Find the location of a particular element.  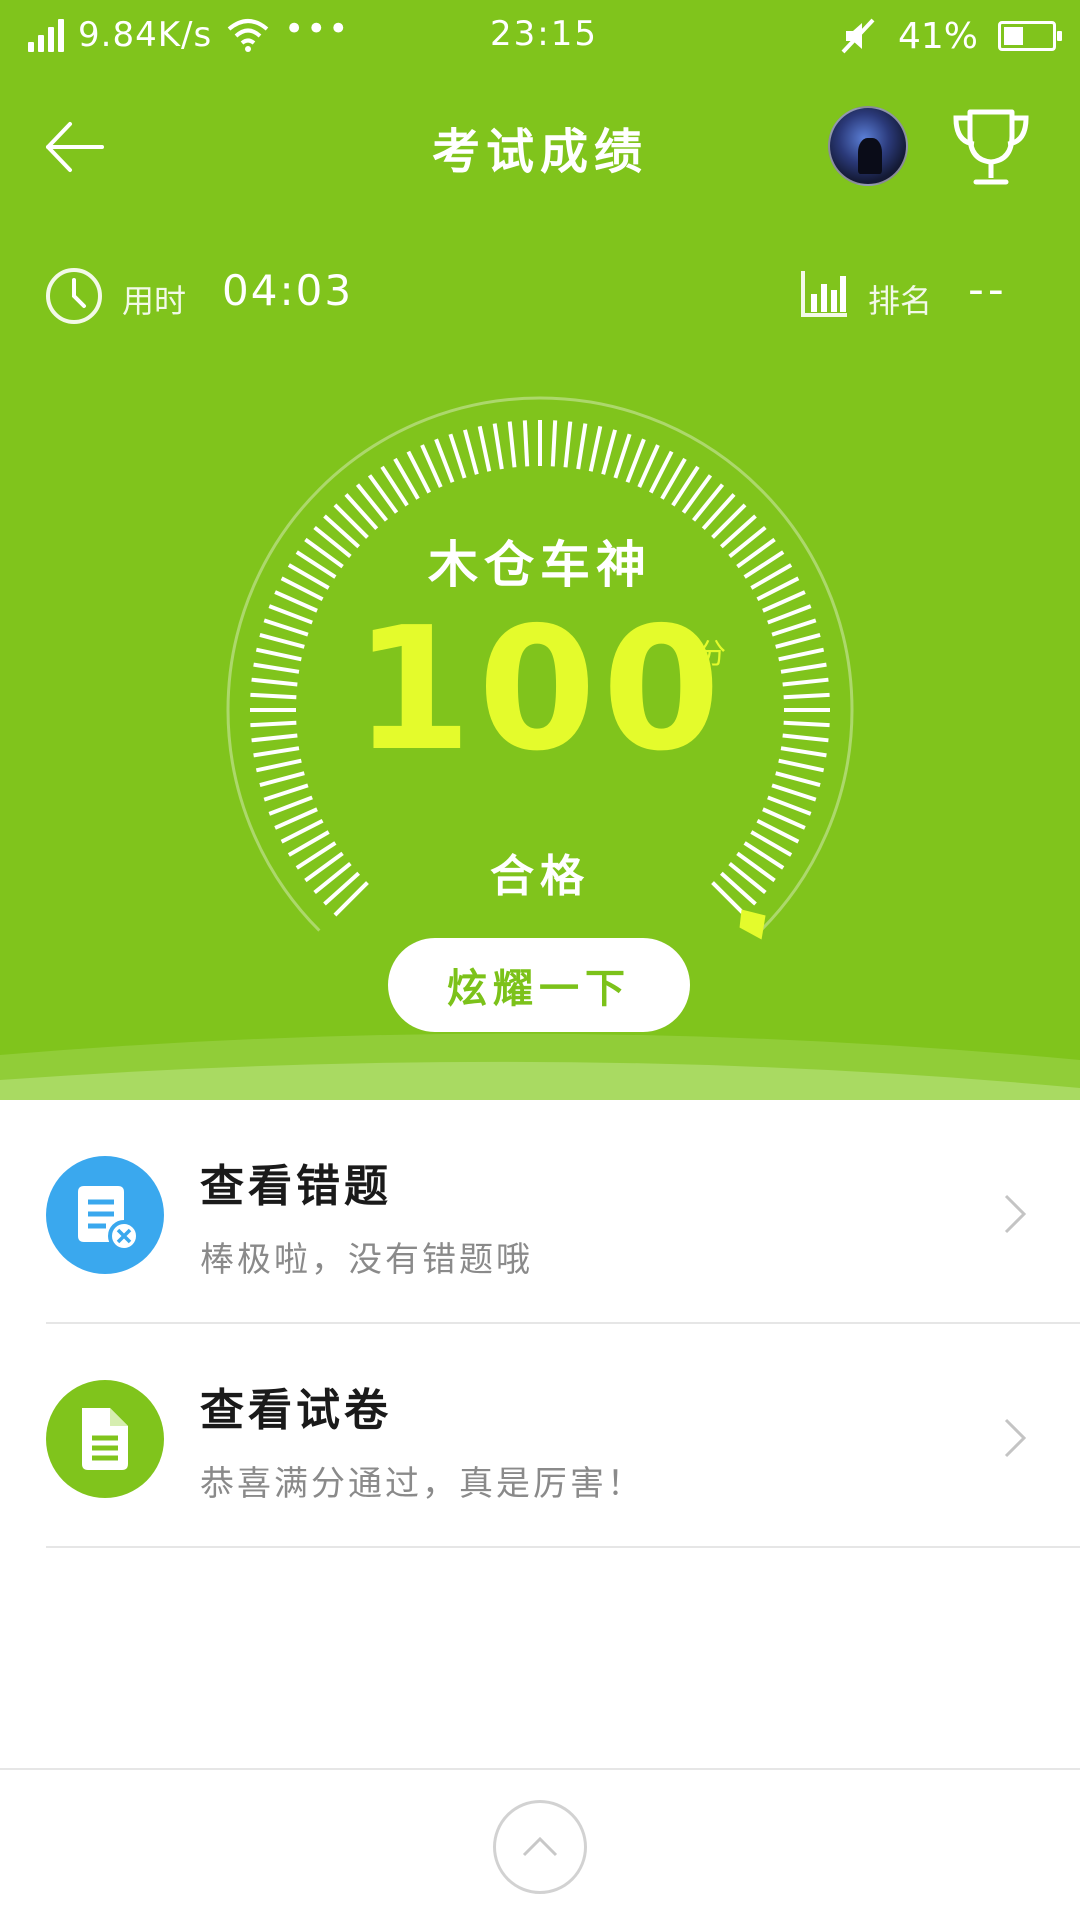

list-item-title: 查看试卷 is located at coordinates (296, 1410).